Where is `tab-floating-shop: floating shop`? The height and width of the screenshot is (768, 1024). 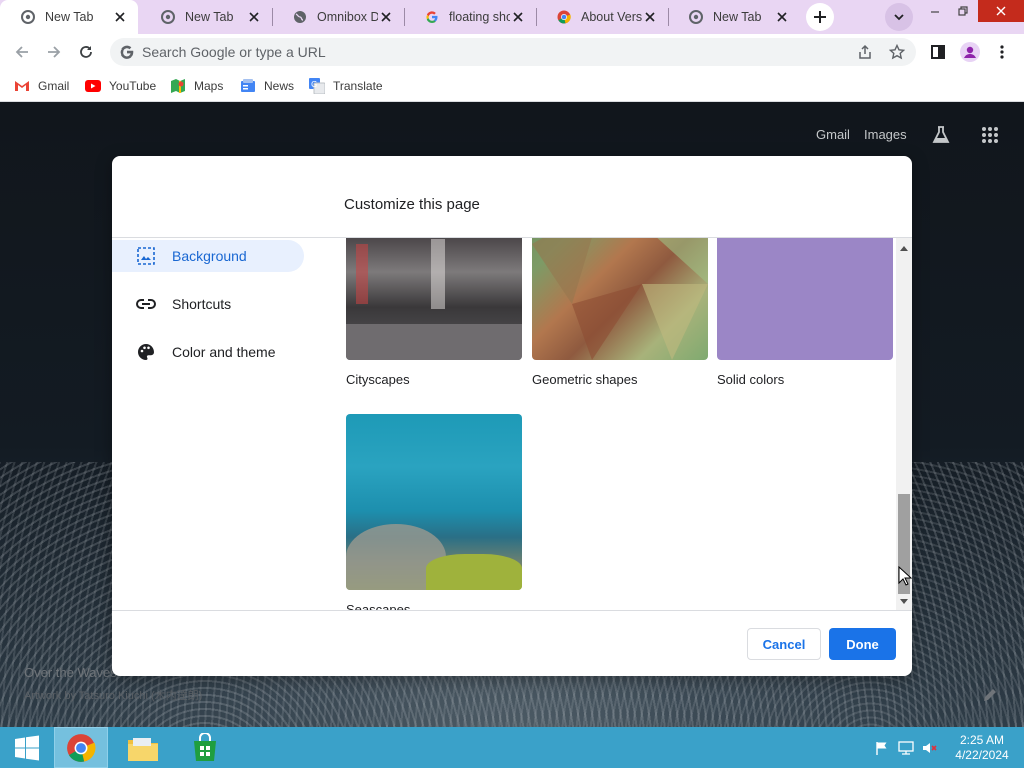
tab-floating-shop: floating shop is located at coordinates (470, 17).